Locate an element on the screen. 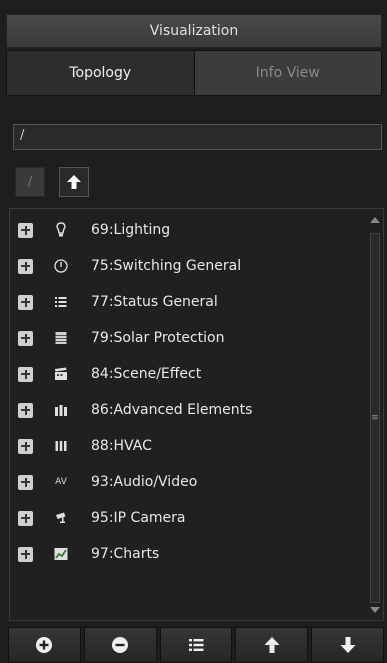 The width and height of the screenshot is (387, 663). av-icon-text: AV is located at coordinates (61, 482).